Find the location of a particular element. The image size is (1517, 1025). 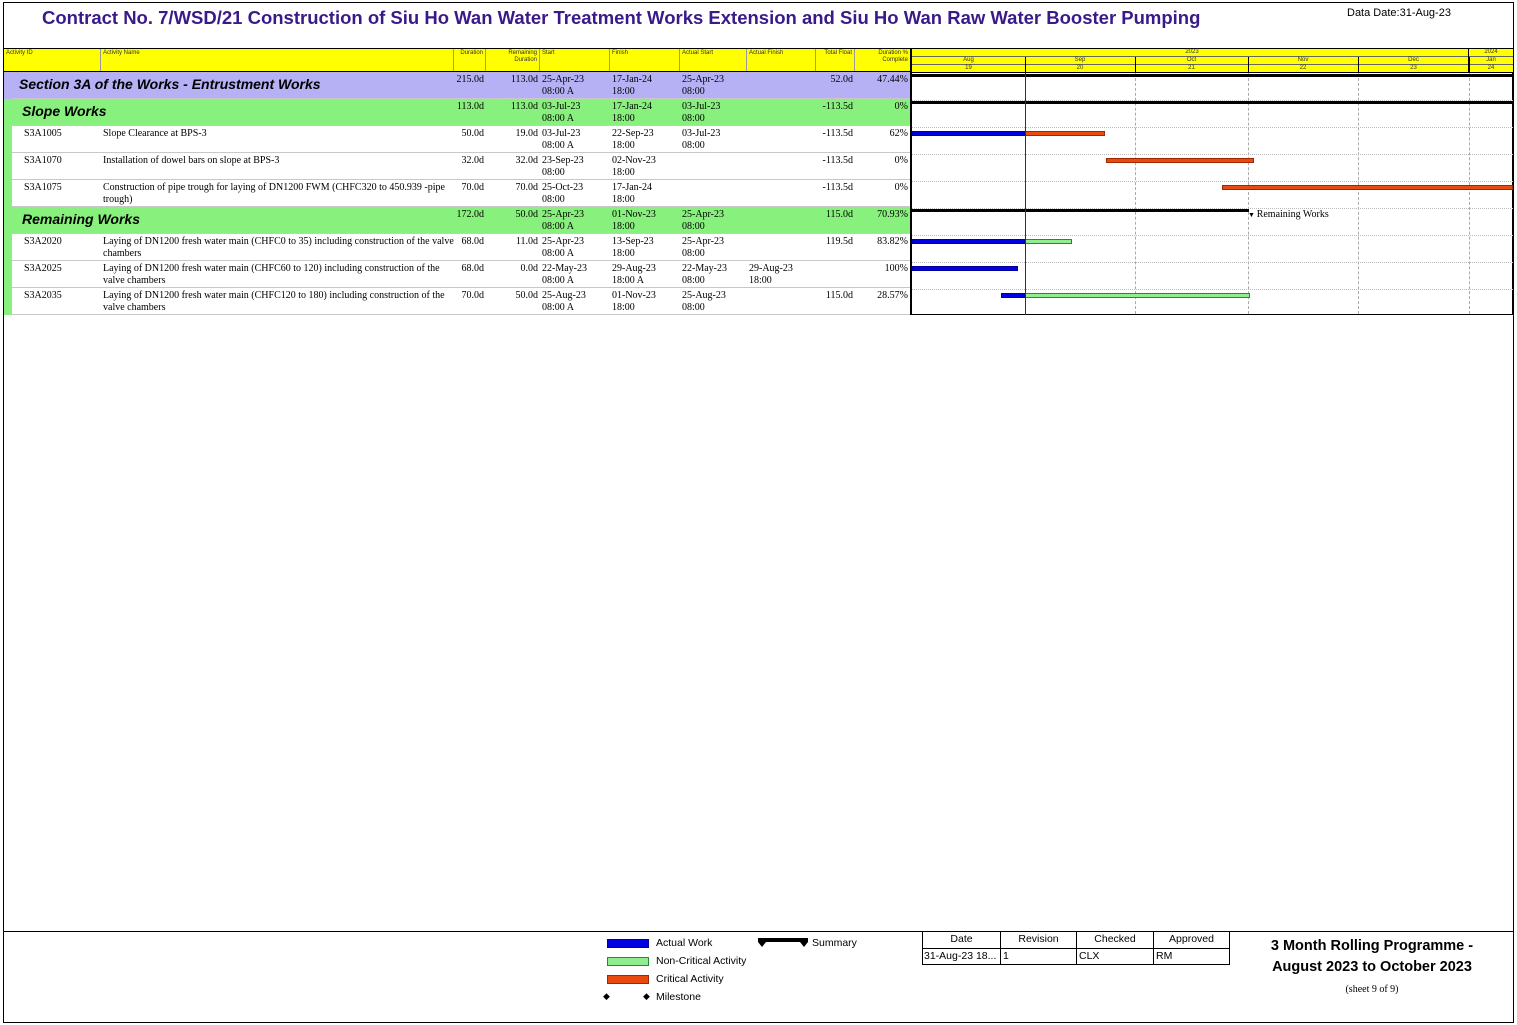

start-date: 25-Apr-23 is located at coordinates (563, 79).